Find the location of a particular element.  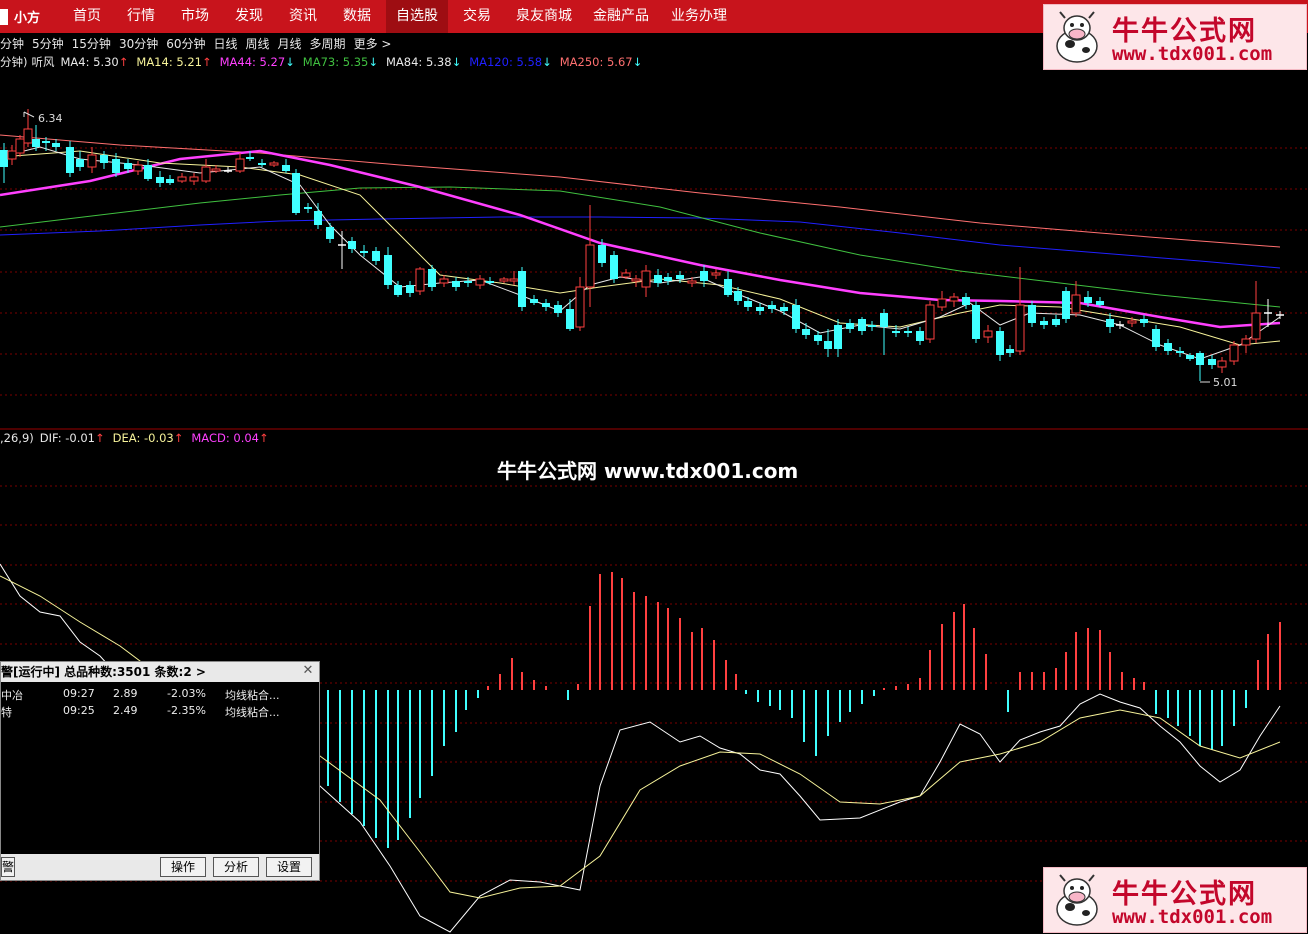

alert-stock-name: 中冶 is located at coordinates (12, 695).